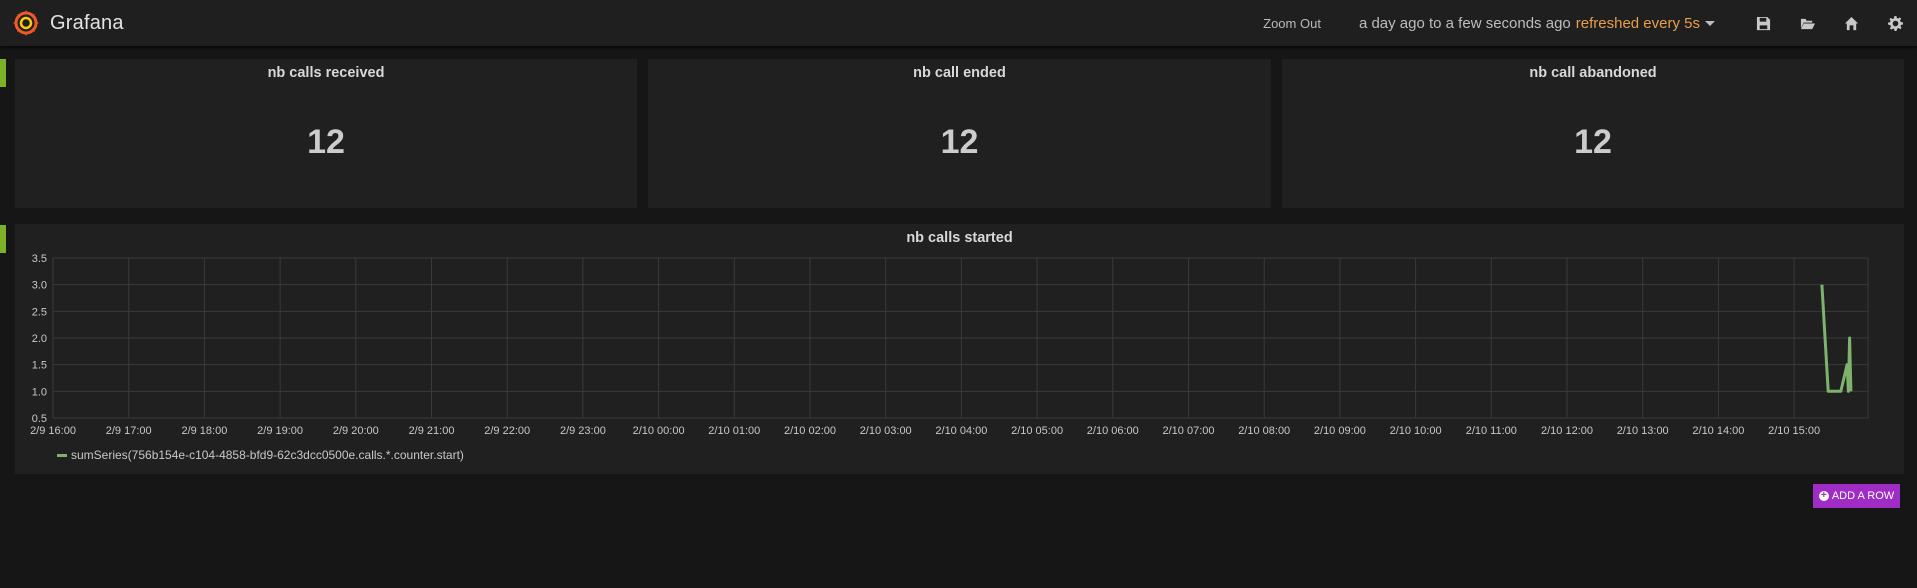 This screenshot has height=588, width=1917. What do you see at coordinates (583, 431) in the screenshot?
I see `x-tick-label: 2/9 23:00` at bounding box center [583, 431].